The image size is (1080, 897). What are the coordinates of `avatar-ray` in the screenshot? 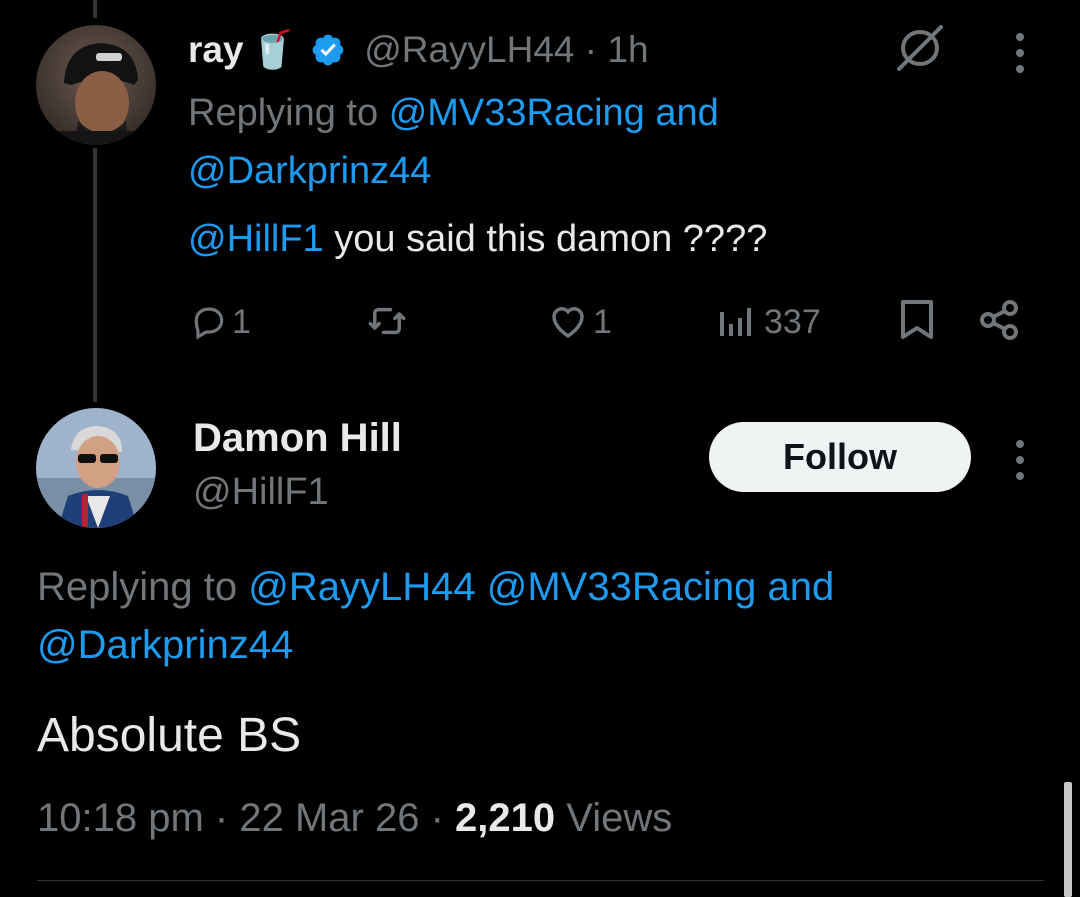 It's located at (96, 85).